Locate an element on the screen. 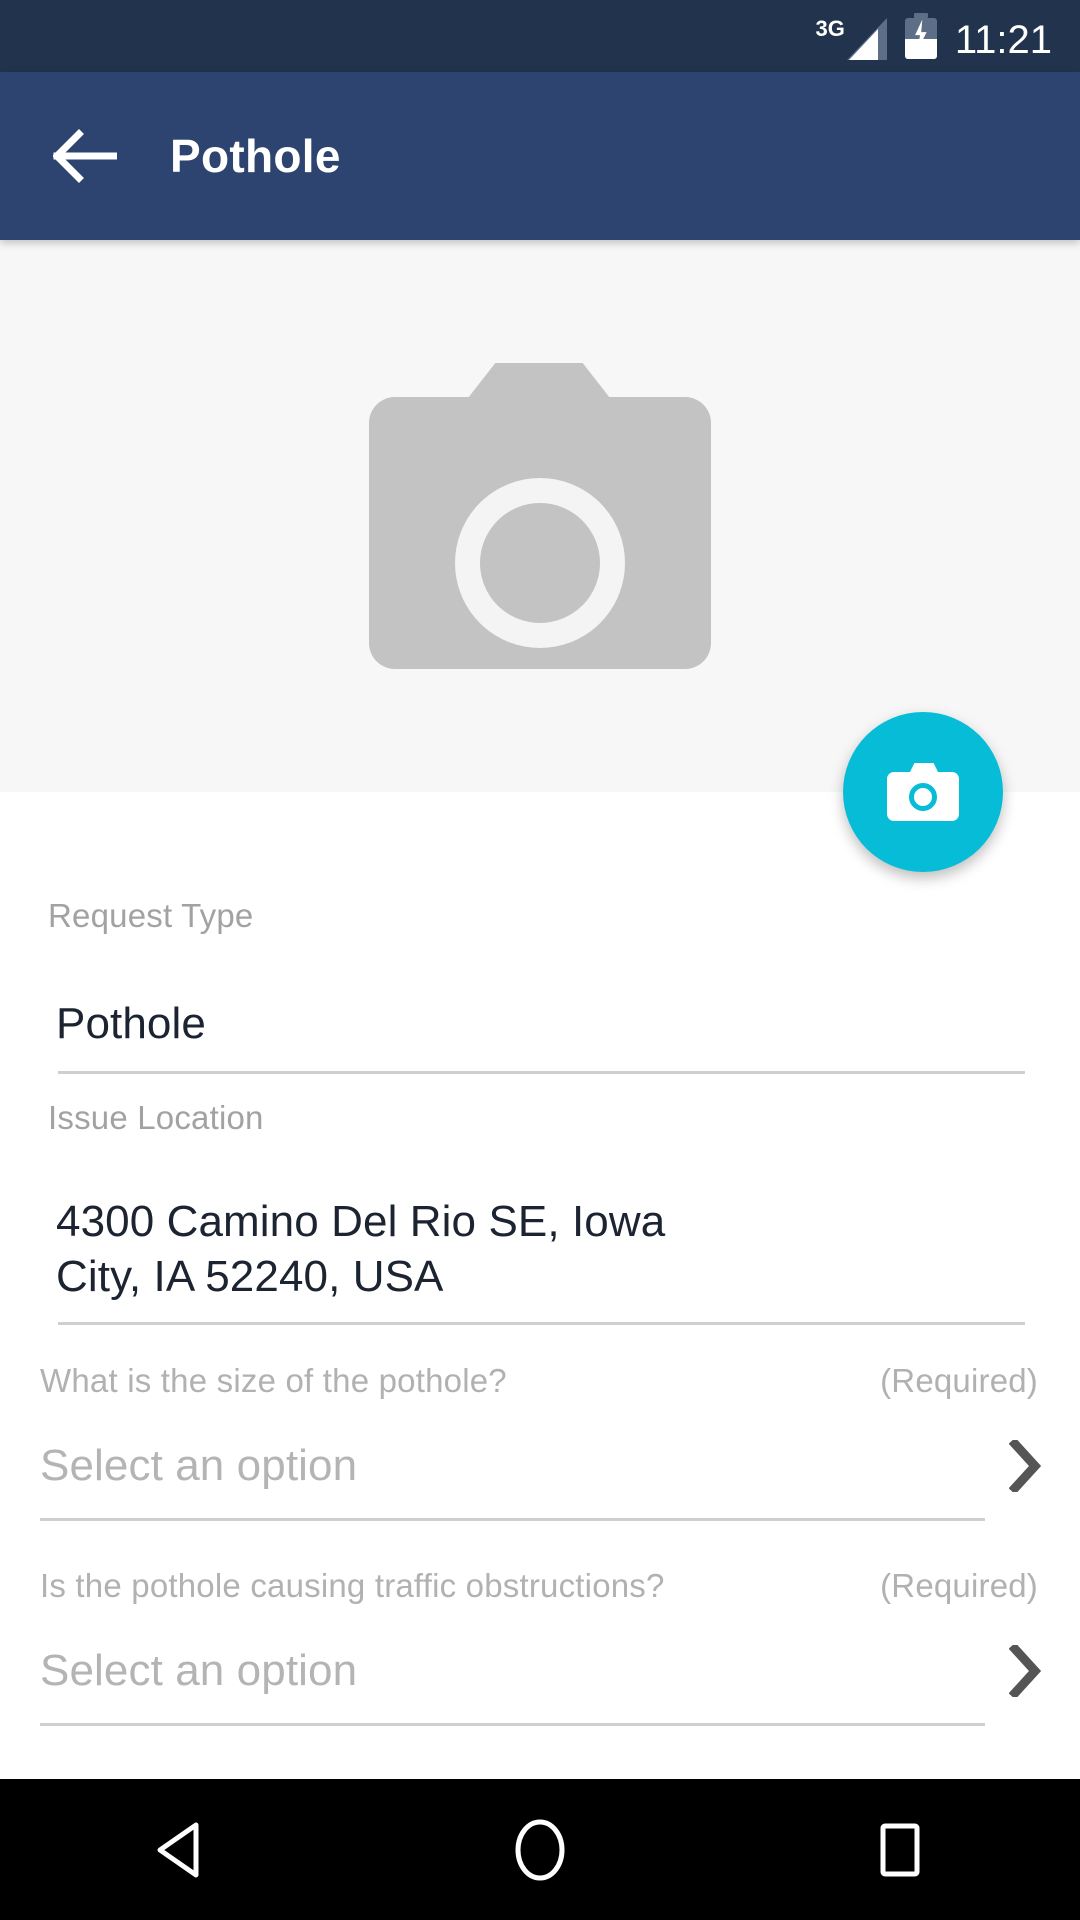 This screenshot has height=1920, width=1080. question-required-pothole-size: (Required) is located at coordinates (959, 1380).